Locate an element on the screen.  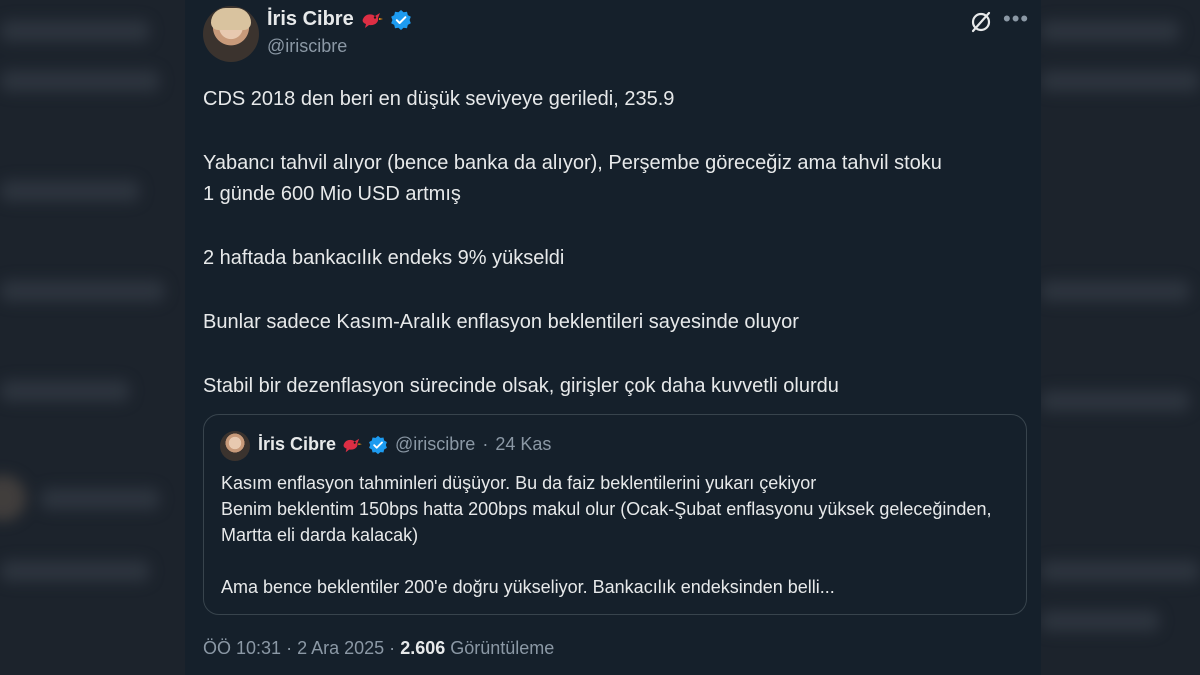
grok-icon is located at coordinates (981, 22).